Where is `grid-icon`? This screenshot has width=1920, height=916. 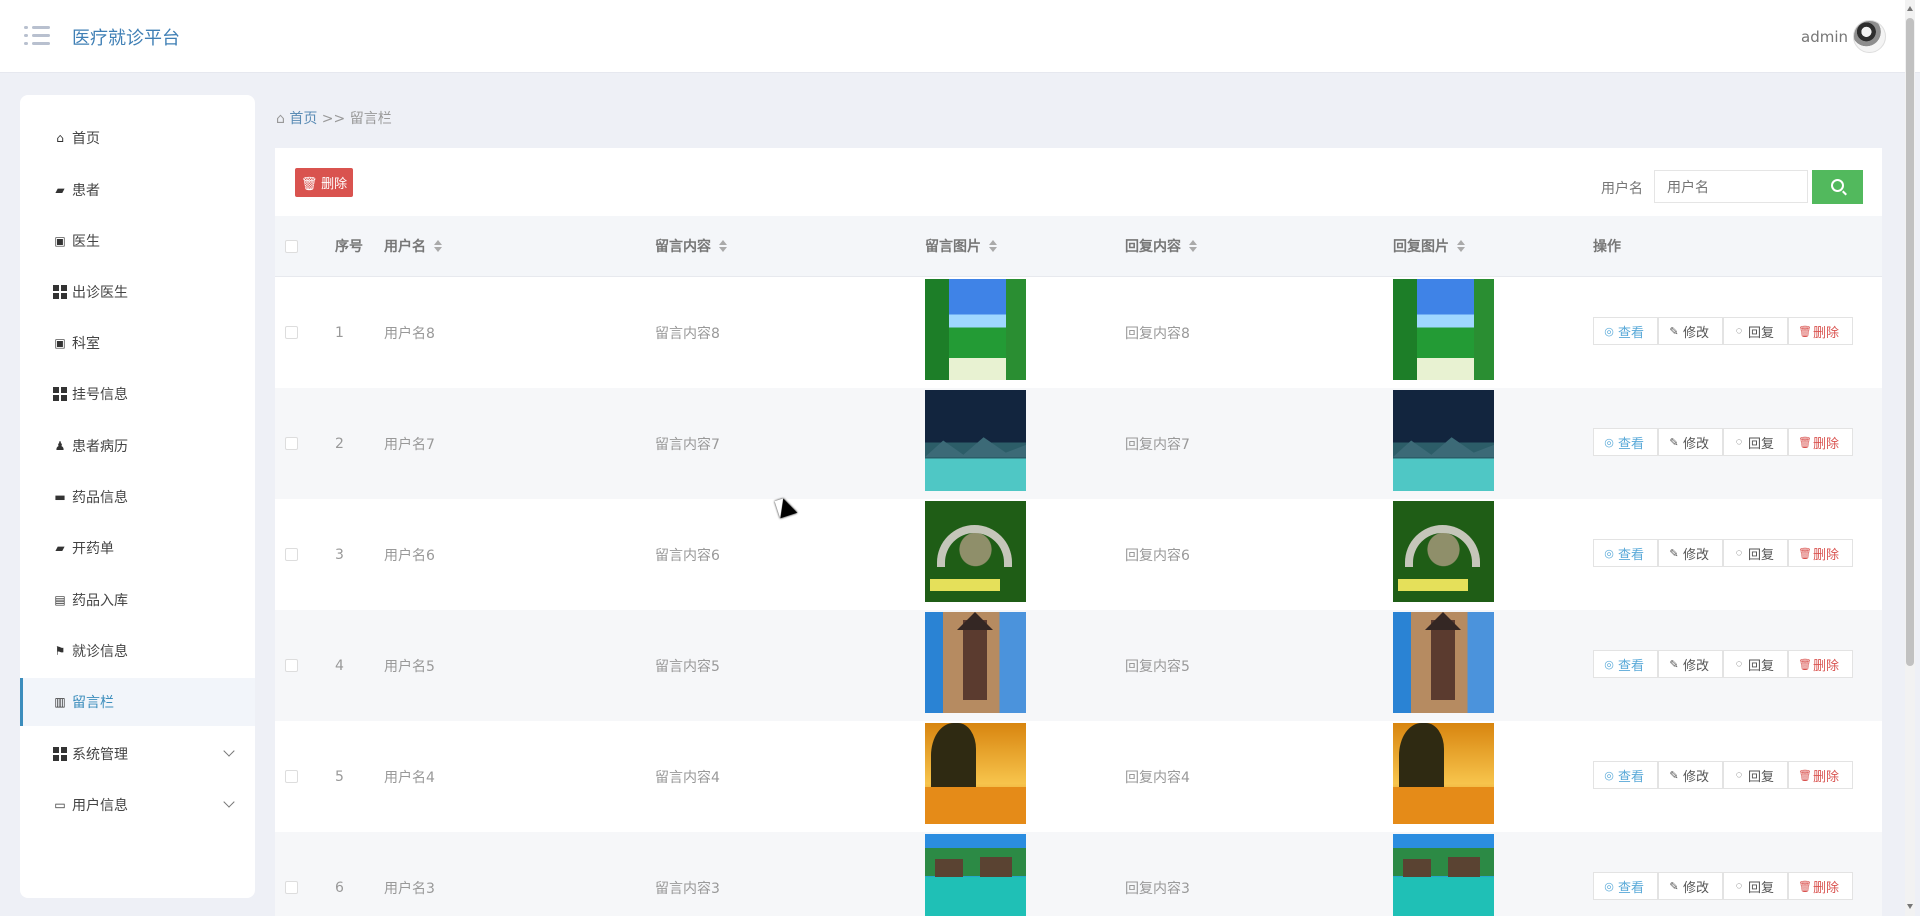 grid-icon is located at coordinates (60, 754).